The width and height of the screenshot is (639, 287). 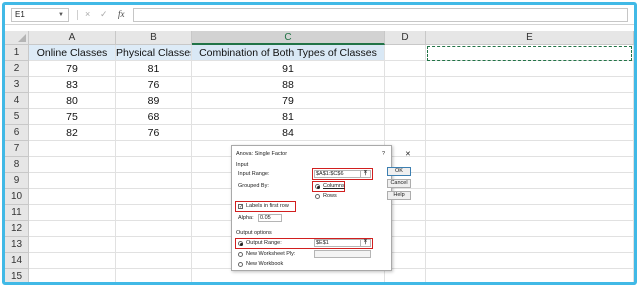 I want to click on row-header-1: 1, so click(x=17, y=53).